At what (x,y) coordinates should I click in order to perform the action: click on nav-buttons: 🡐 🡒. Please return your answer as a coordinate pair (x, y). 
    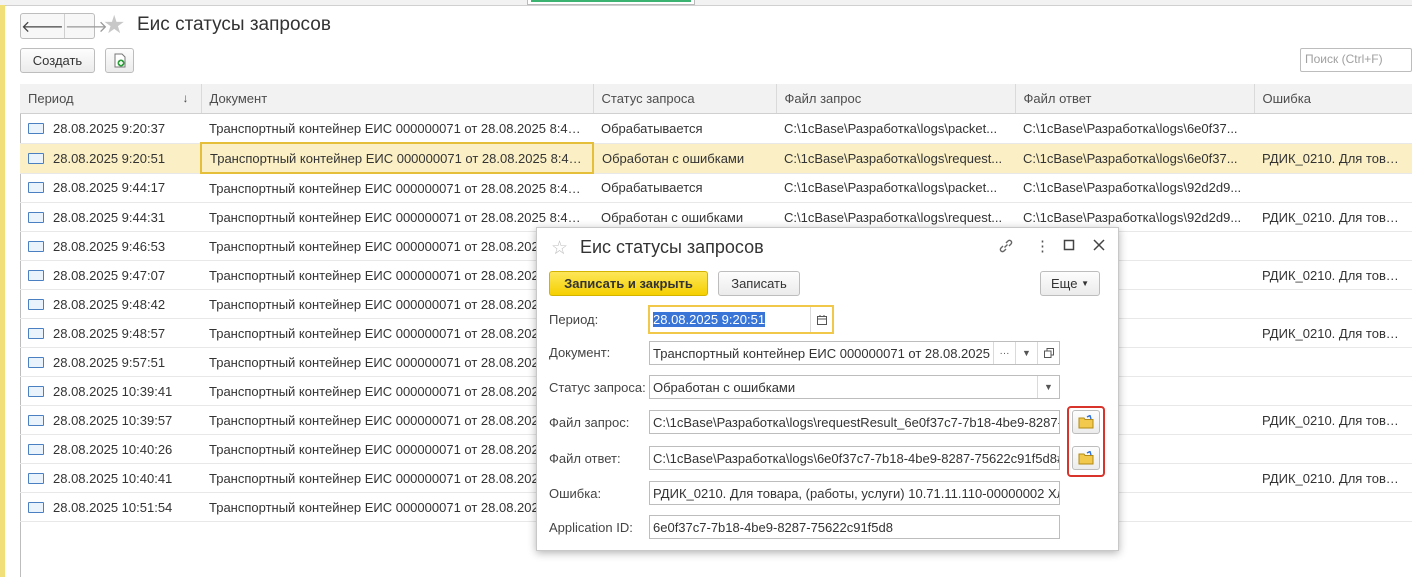
    Looking at the image, I should click on (64, 26).